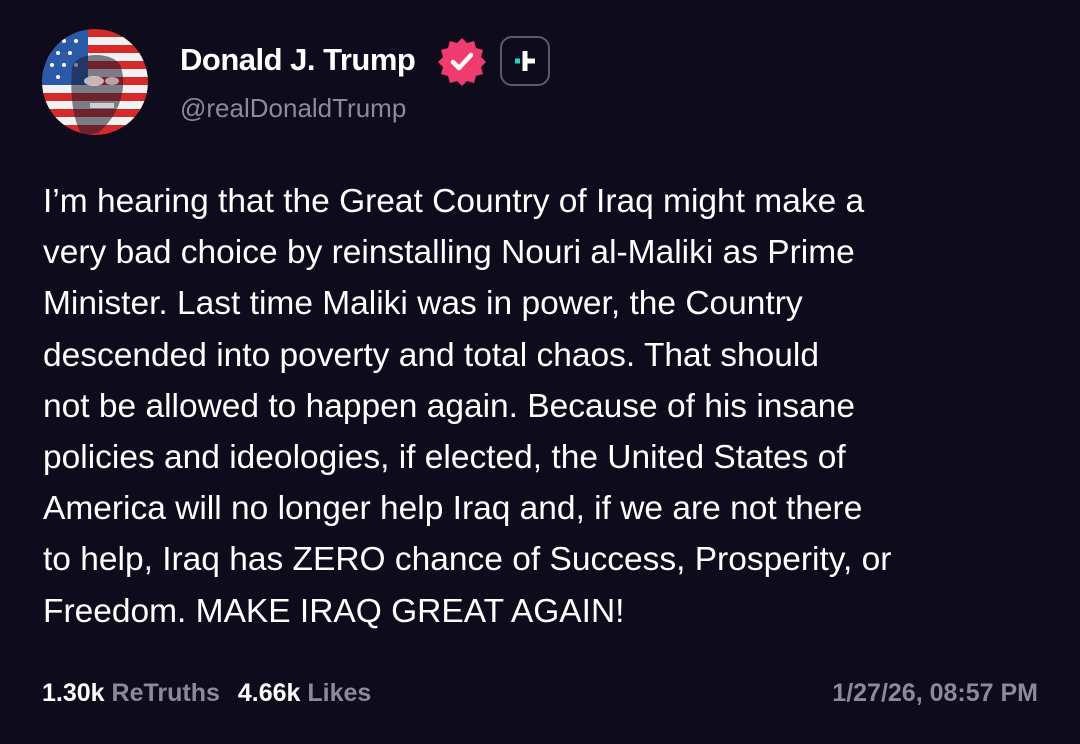  I want to click on post-stats: 1.30k ReTruths 4.66k Likes, so click(206, 693).